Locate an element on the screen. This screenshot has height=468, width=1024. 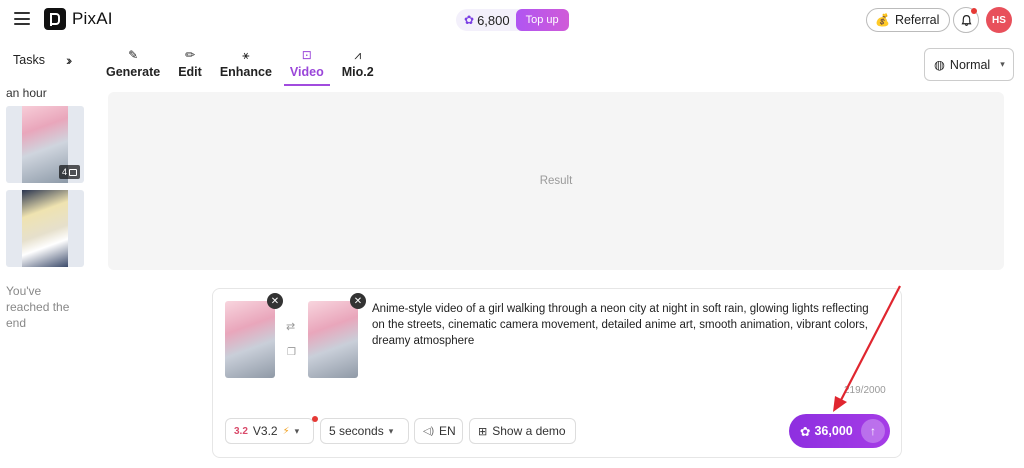
mode-label: Normal is located at coordinates (970, 64).